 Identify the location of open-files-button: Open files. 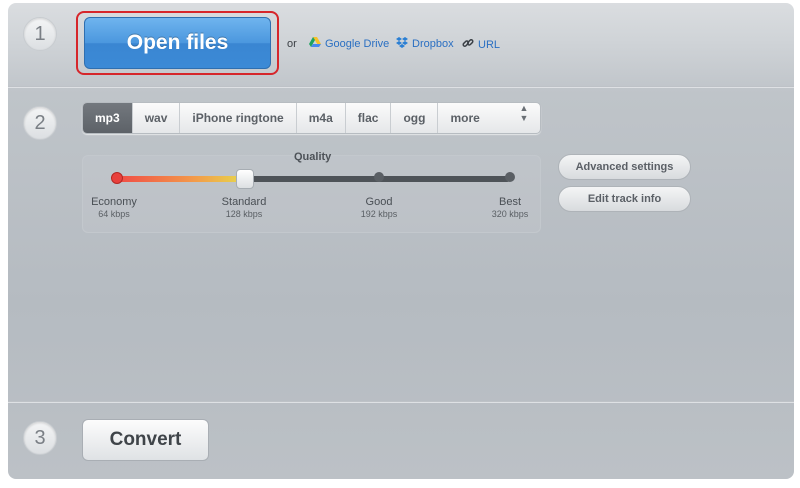
(177, 43).